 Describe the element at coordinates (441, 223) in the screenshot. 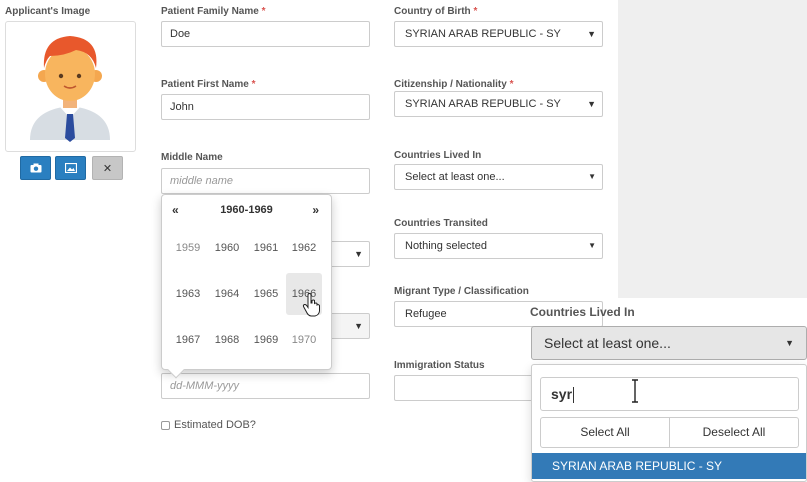

I see `countries-transited-label: Countries Transited` at that location.